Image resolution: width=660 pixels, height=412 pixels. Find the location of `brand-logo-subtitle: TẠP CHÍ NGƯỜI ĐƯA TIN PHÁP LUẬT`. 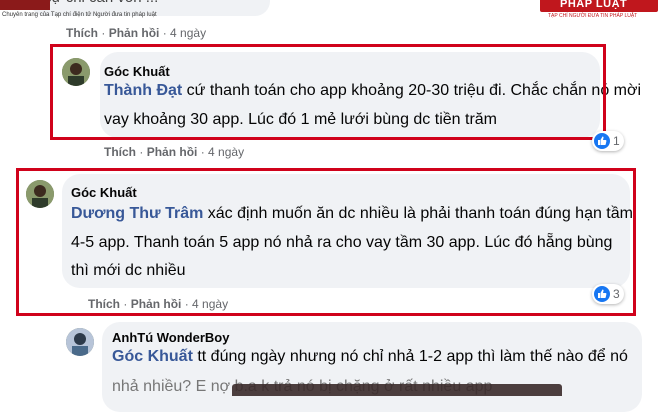

brand-logo-subtitle: TẠP CHÍ NGƯỜI ĐƯA TIN PHÁP LUẬT is located at coordinates (593, 16).